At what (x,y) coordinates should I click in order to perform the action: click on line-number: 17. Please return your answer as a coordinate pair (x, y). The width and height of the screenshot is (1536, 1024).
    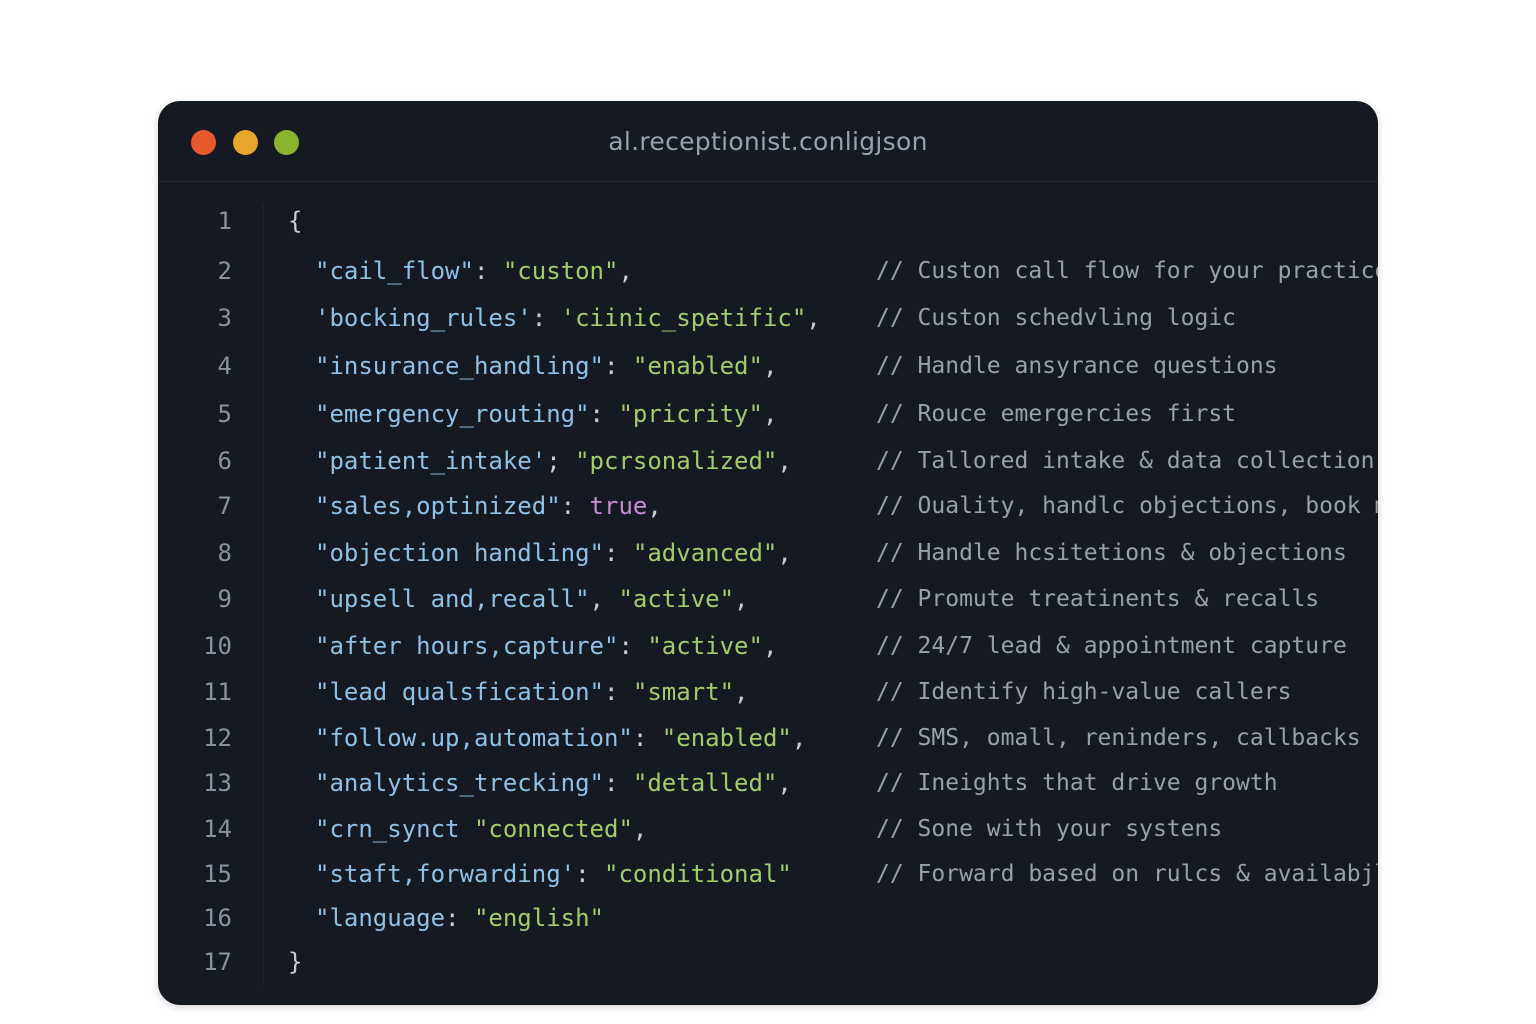
    Looking at the image, I should click on (217, 962).